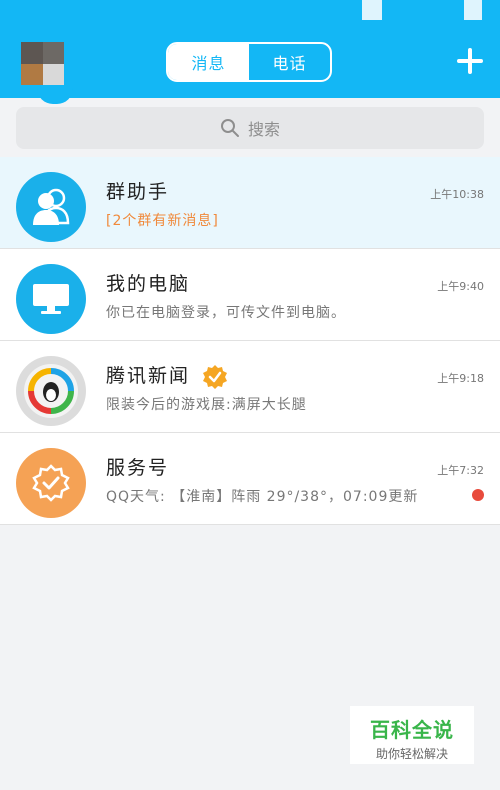  What do you see at coordinates (470, 61) in the screenshot?
I see `add-plus-icon` at bounding box center [470, 61].